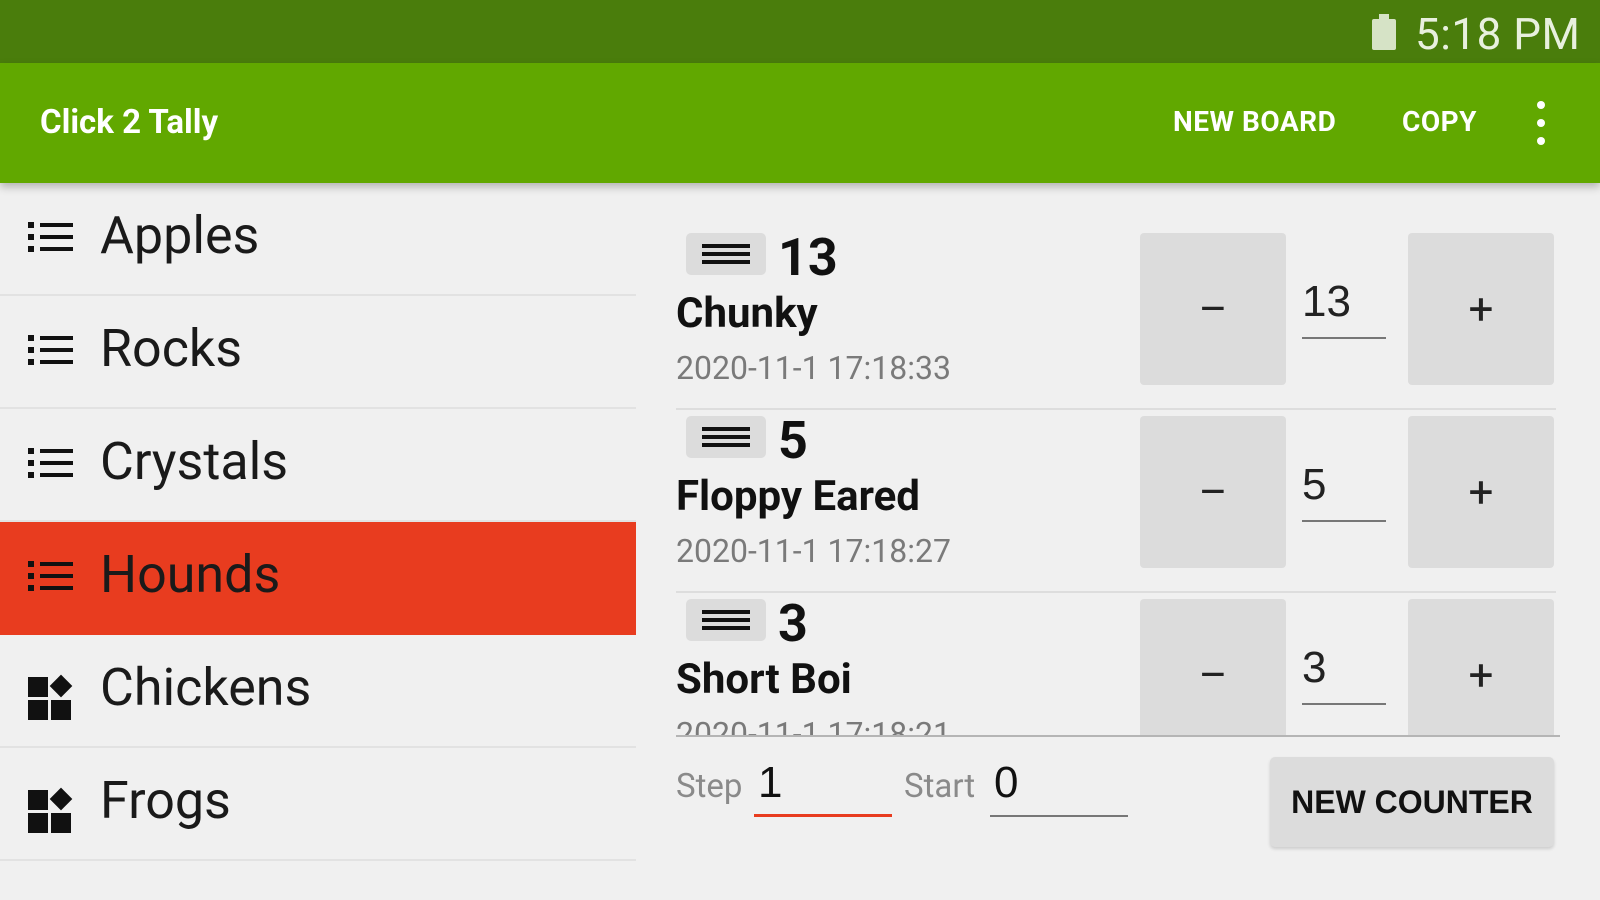 This screenshot has width=1600, height=900. Describe the element at coordinates (793, 440) in the screenshot. I see `counter-total: 5` at that location.